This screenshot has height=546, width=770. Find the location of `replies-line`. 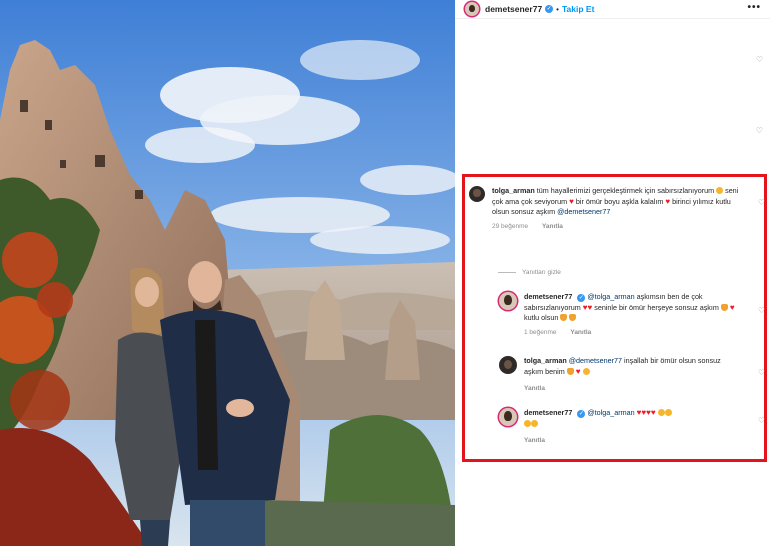

replies-line is located at coordinates (507, 272).